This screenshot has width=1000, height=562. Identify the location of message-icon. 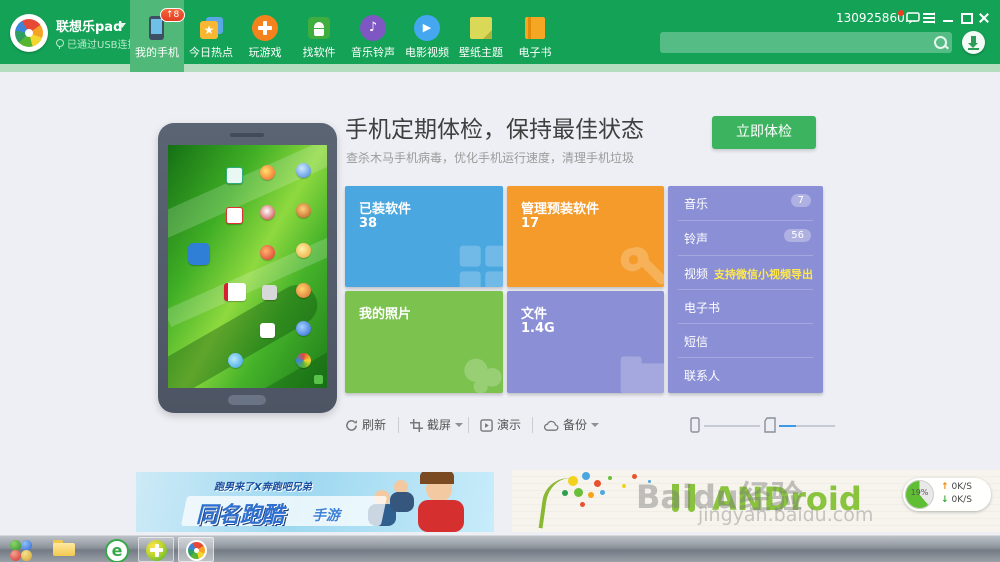
(913, 18).